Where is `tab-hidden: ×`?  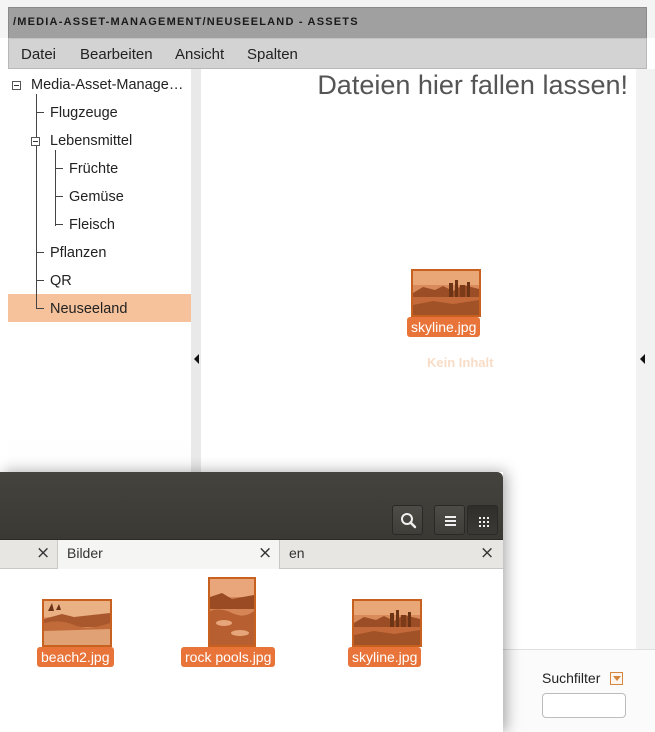 tab-hidden: × is located at coordinates (28, 554).